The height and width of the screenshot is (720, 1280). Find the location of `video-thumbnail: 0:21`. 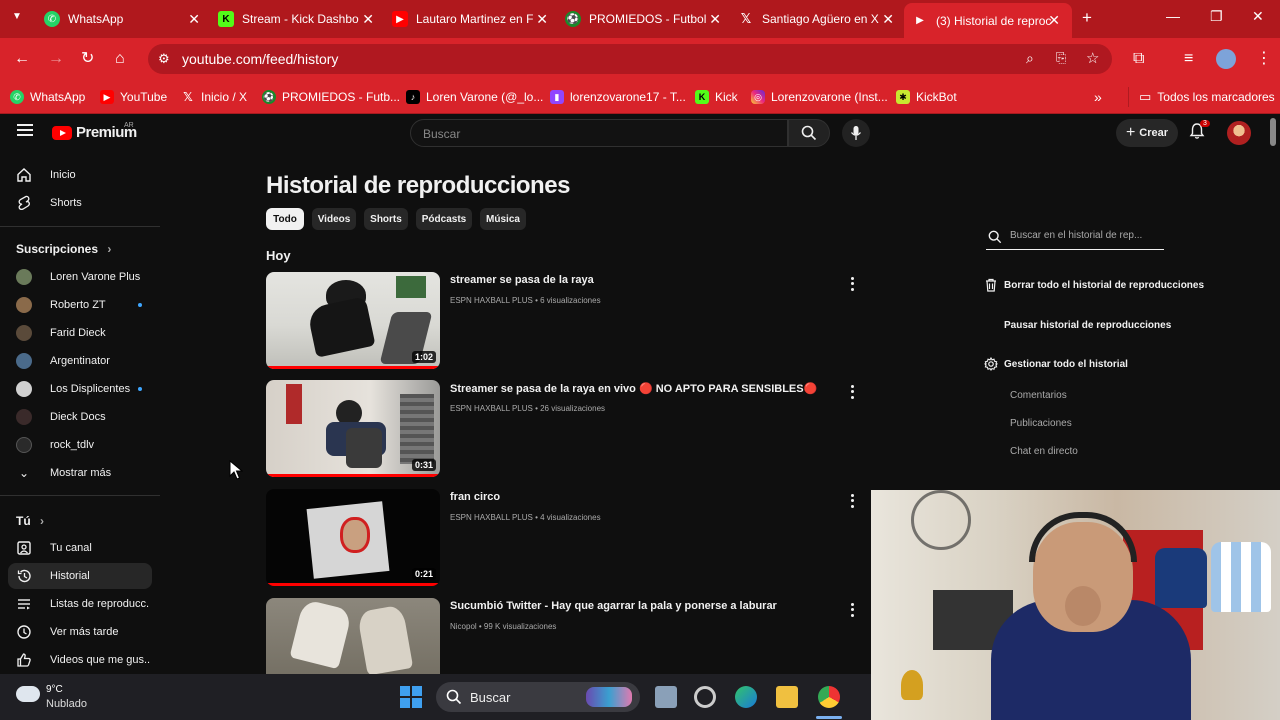

video-thumbnail: 0:21 is located at coordinates (353, 537).